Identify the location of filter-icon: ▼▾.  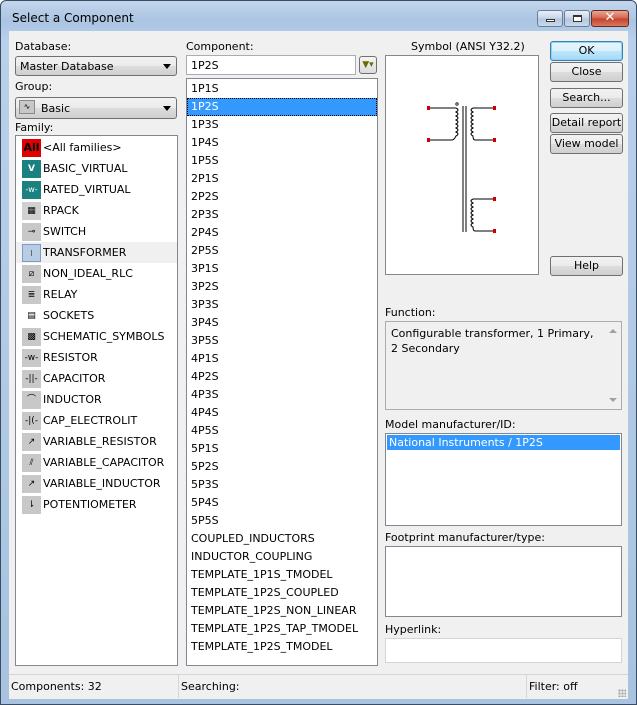
(368, 65).